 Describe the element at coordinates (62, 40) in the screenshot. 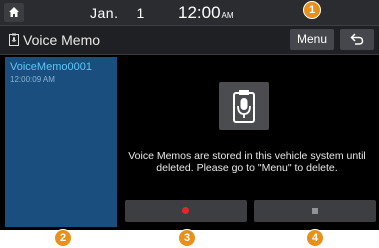

I see `page-title: Voice Memo` at that location.